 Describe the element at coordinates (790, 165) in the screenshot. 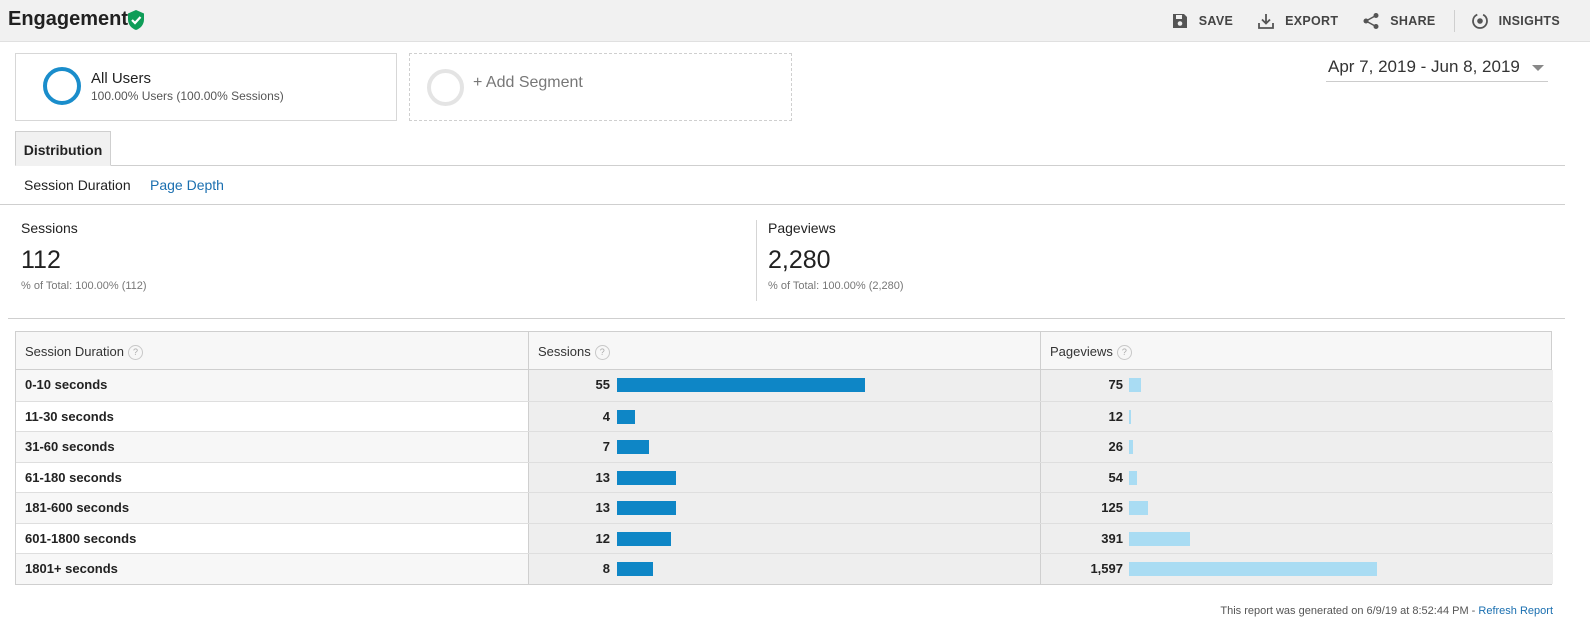

I see `tab-divider` at that location.